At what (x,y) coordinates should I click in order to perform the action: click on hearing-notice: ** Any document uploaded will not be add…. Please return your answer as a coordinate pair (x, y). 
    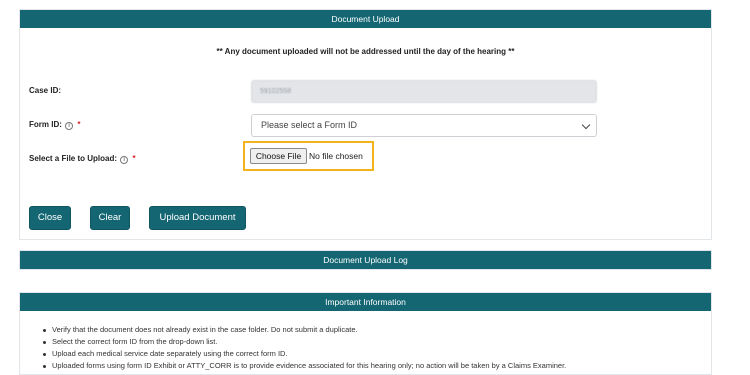
    Looking at the image, I should click on (365, 51).